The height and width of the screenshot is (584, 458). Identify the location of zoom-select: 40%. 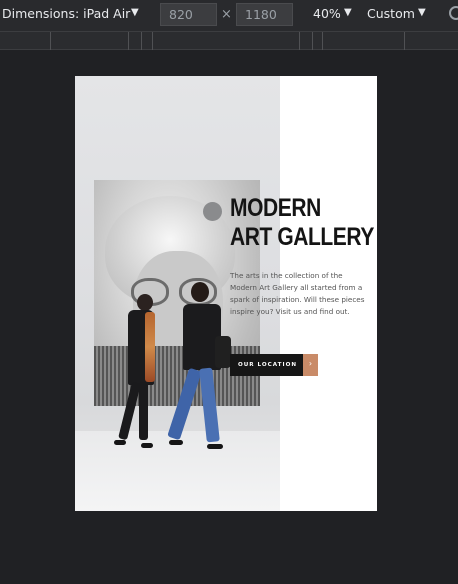
(327, 13).